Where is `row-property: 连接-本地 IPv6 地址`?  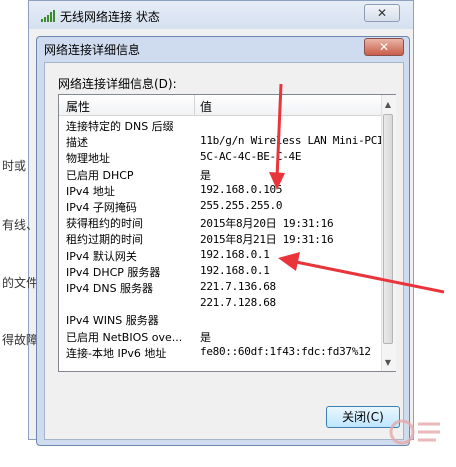
row-property: 连接-本地 IPv6 地址 is located at coordinates (116, 353).